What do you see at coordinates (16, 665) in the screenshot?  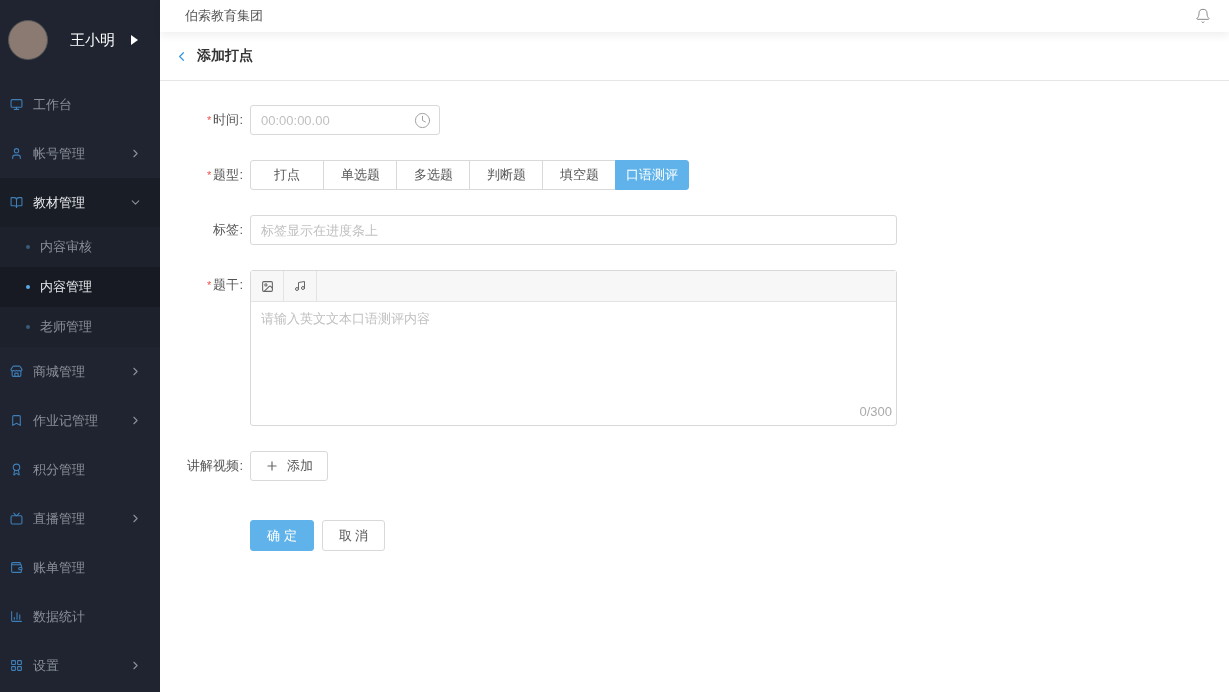 I see `grid-icon` at bounding box center [16, 665].